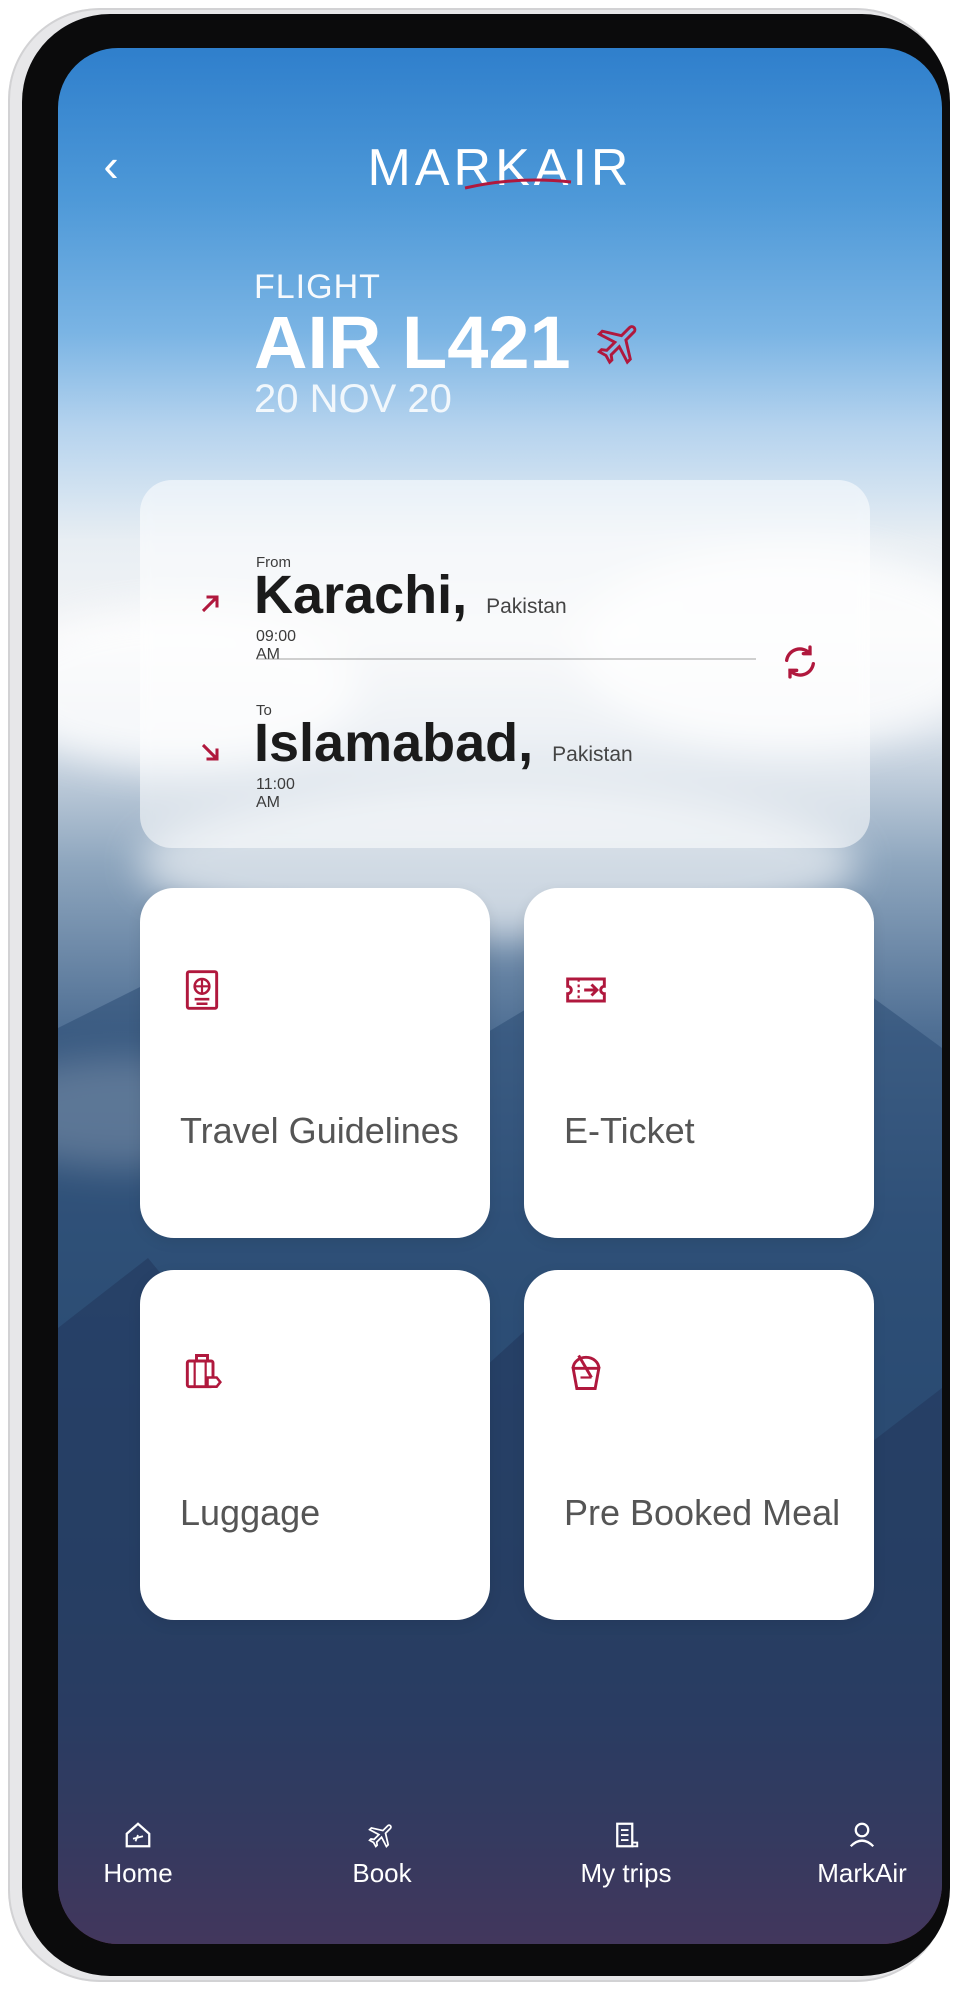  Describe the element at coordinates (862, 1873) in the screenshot. I see `nav-markair-label: MarkAir` at that location.